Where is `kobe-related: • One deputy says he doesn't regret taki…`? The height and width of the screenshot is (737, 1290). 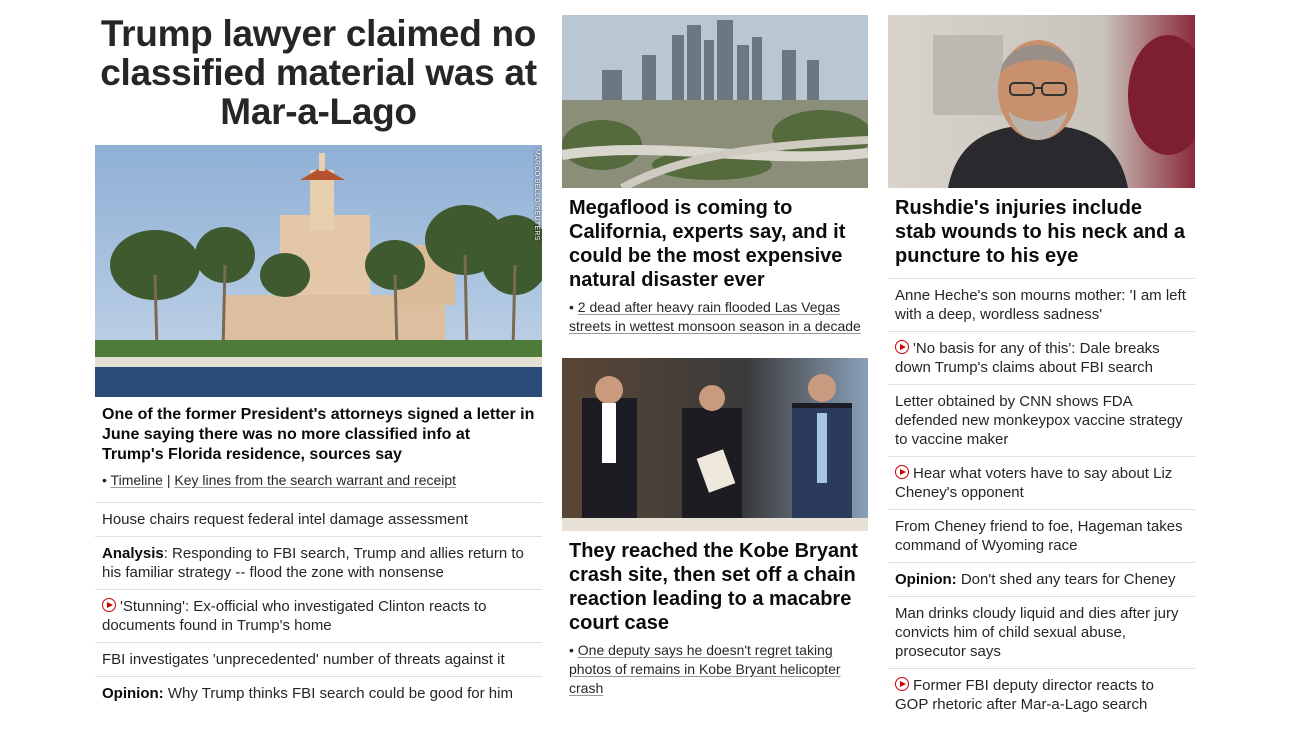 kobe-related: • One deputy says he doesn't regret taki… is located at coordinates (705, 669).